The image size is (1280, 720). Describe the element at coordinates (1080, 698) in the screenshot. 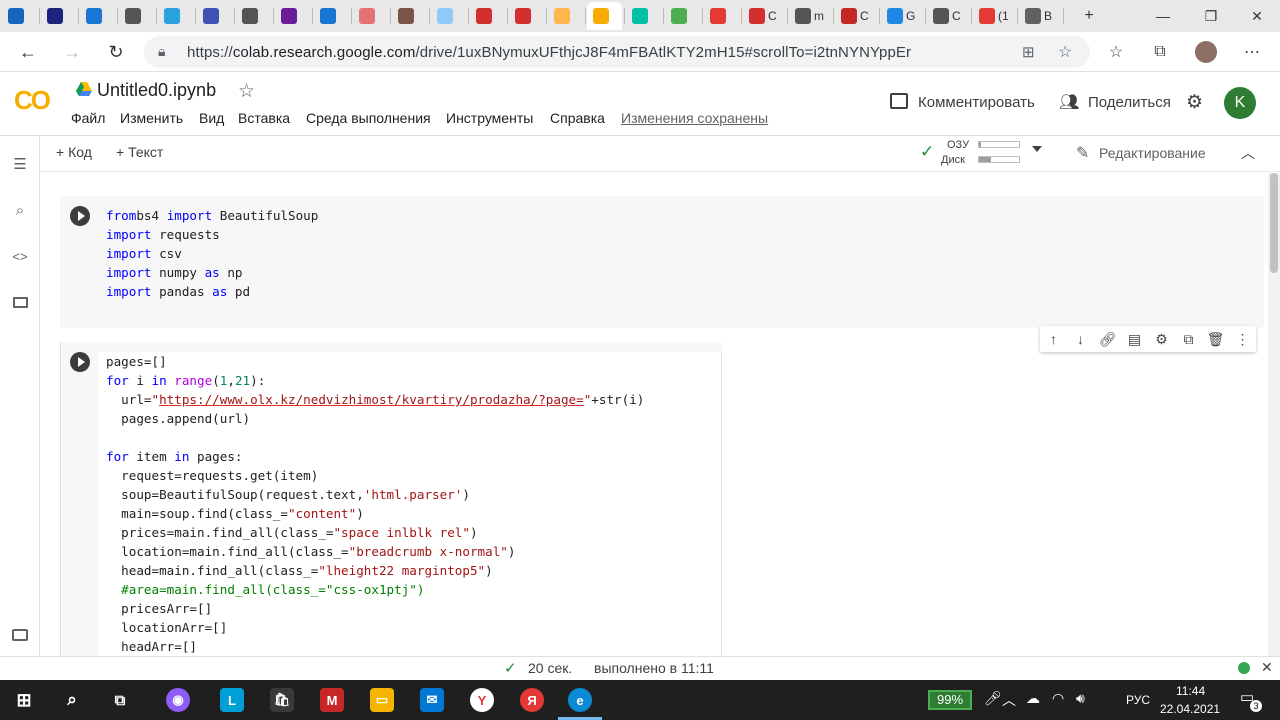

I see `volume-icon: 🔊︎` at that location.